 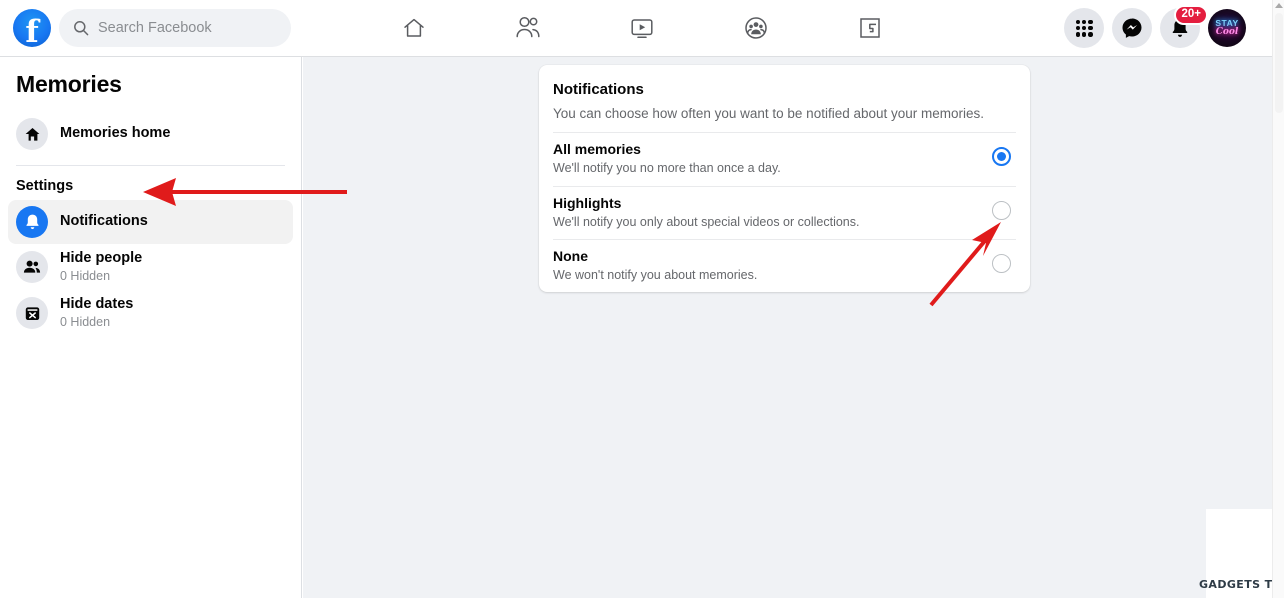 What do you see at coordinates (69, 84) in the screenshot?
I see `page-title: Memories` at bounding box center [69, 84].